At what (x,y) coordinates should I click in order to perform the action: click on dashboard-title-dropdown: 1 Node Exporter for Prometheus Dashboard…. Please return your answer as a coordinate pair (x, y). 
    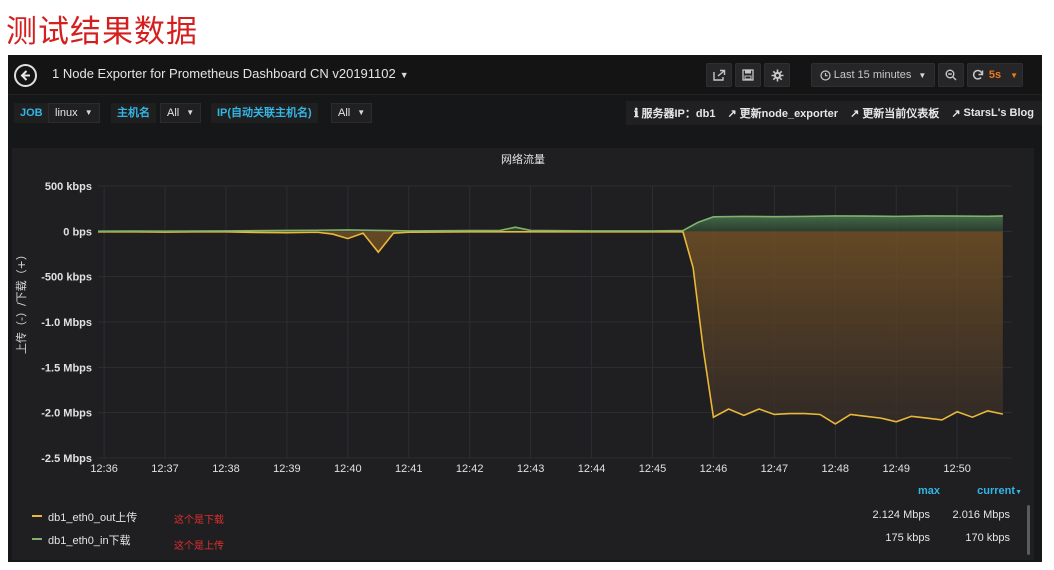
    Looking at the image, I should click on (230, 73).